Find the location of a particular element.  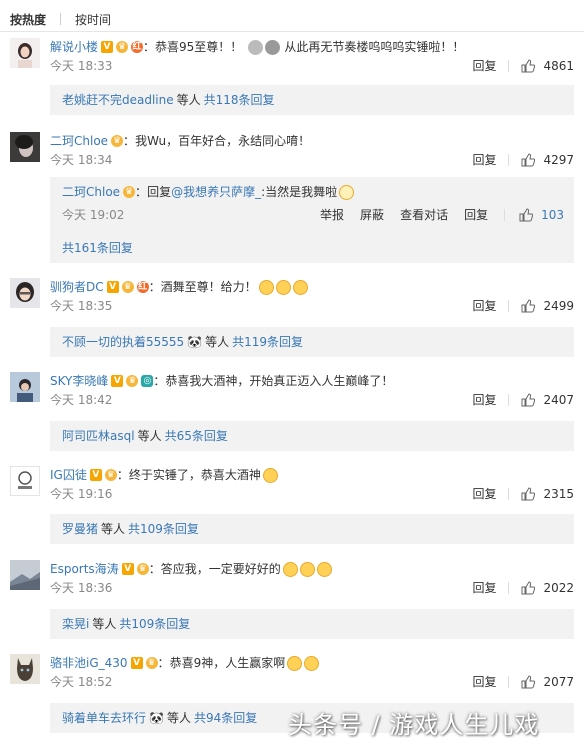

reply-user-link: 罗曼猪 is located at coordinates (80, 529).